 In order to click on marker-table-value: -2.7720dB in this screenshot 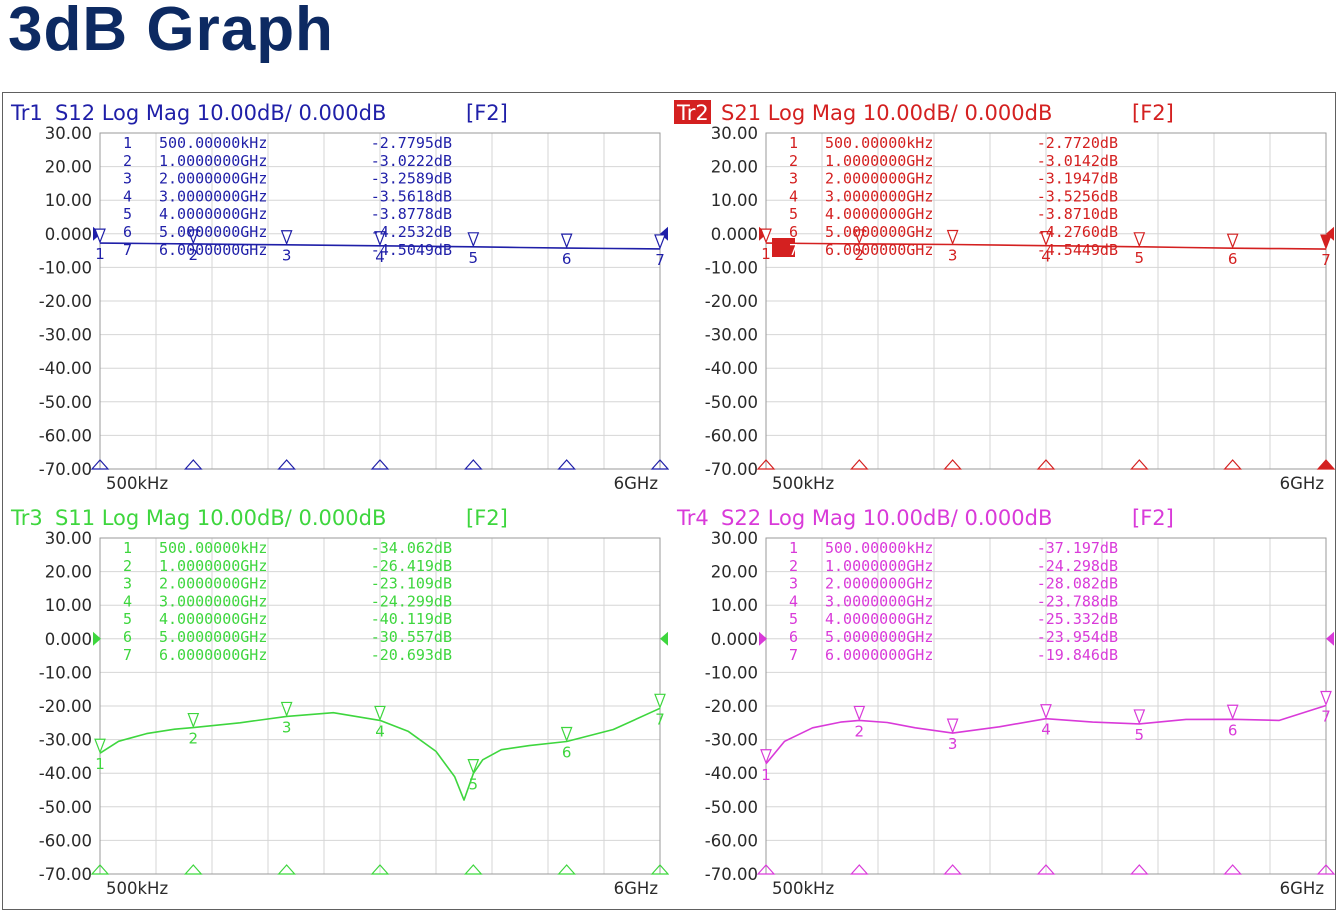, I will do `click(1077, 143)`.